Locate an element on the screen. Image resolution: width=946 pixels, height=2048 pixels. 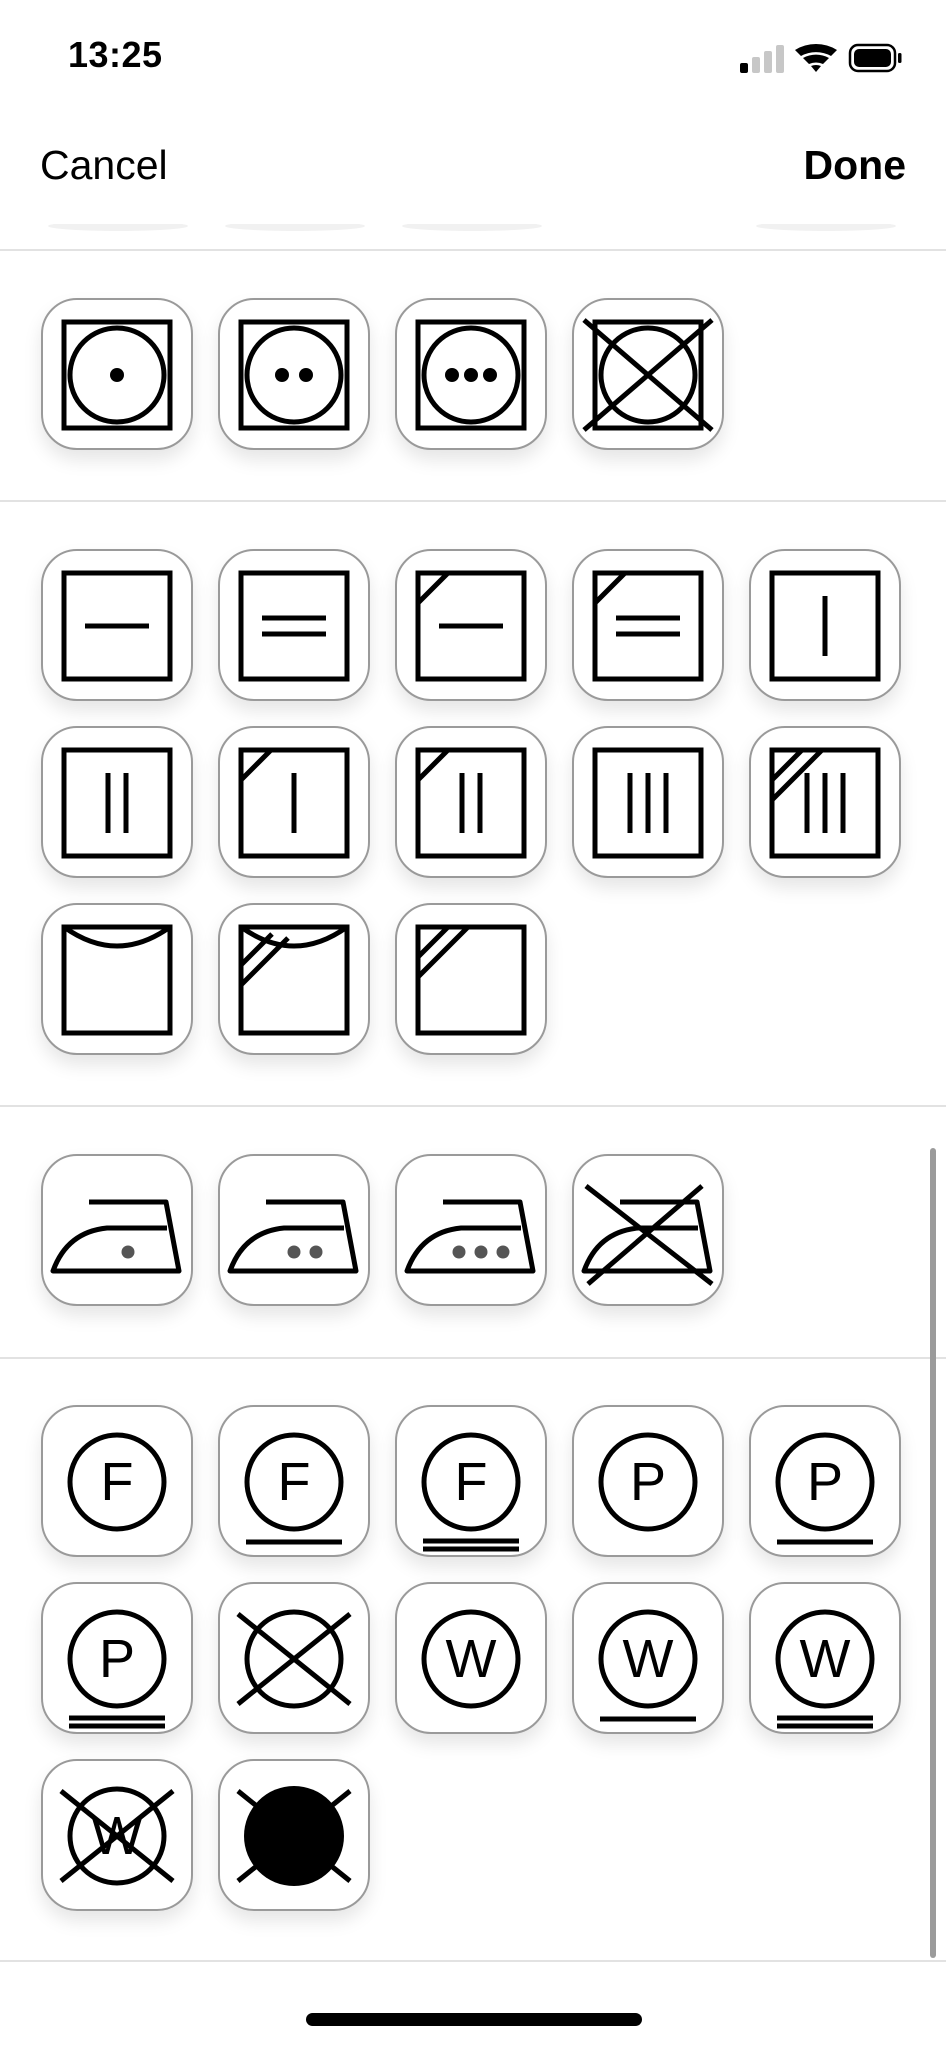
dry-clean-p-very-gentle-icon: P is located at coordinates (117, 1658).